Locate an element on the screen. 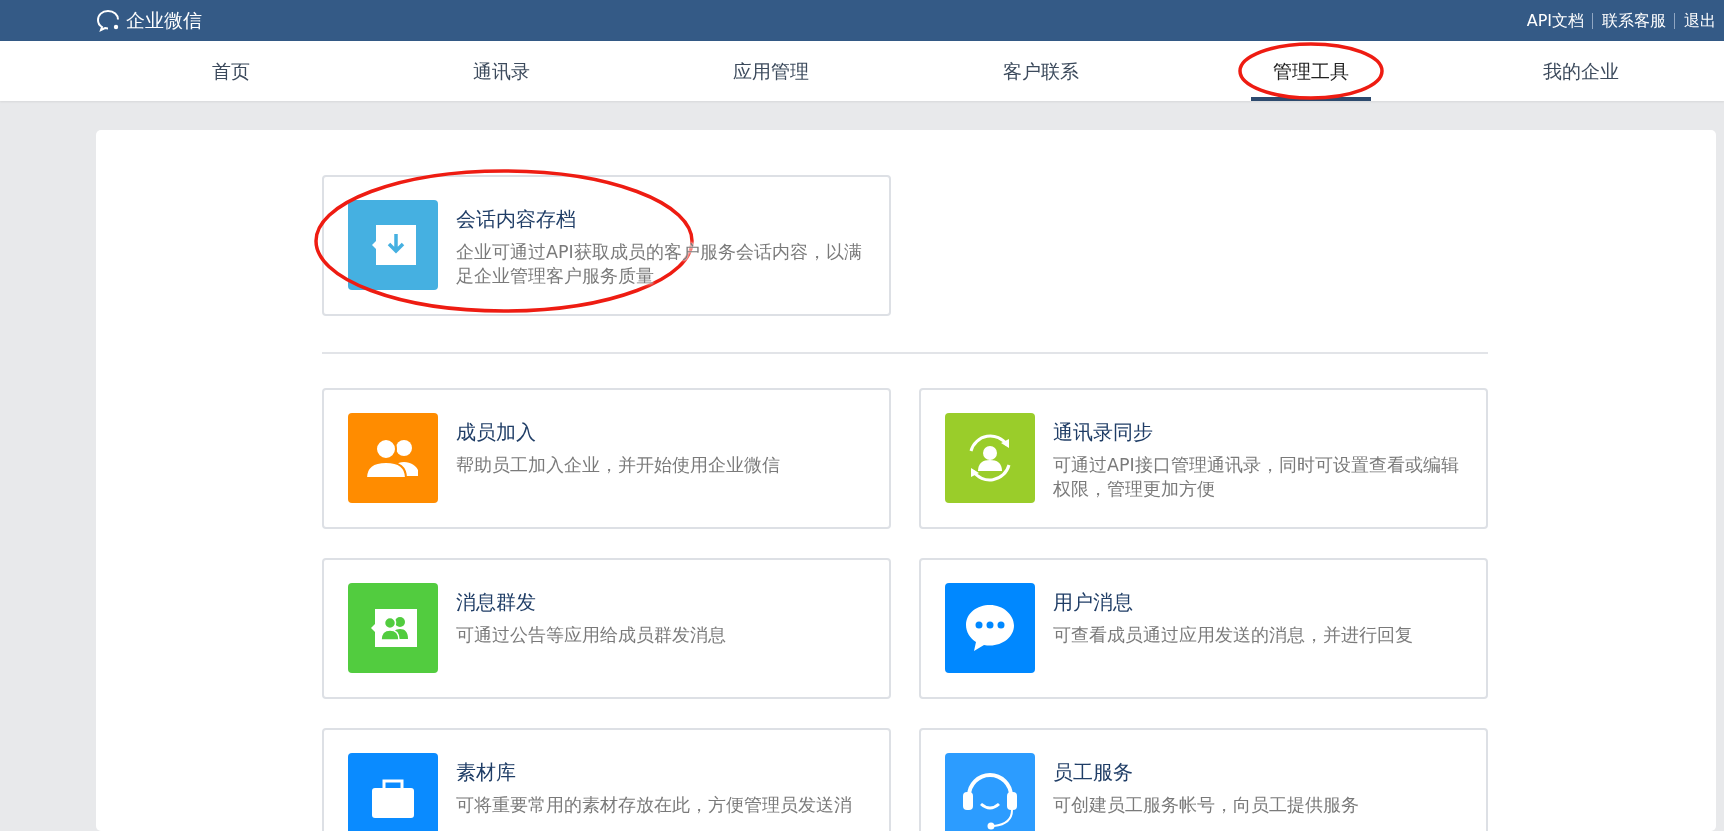 This screenshot has width=1724, height=831. tool-card: 成员加入 帮助员工加入企业，并开始使用企业微信 is located at coordinates (606, 458).